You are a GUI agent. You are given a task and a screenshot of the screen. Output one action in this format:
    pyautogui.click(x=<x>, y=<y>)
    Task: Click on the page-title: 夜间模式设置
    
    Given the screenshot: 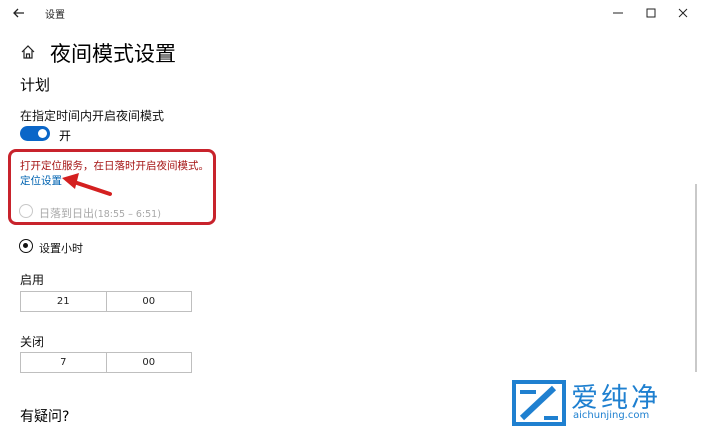 What is the action you would take?
    pyautogui.click(x=113, y=54)
    